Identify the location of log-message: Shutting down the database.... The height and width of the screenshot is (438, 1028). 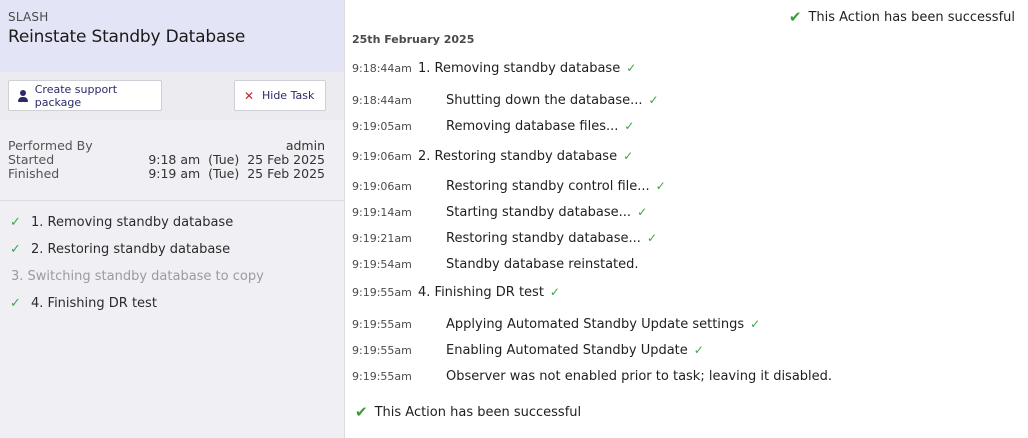
(544, 100).